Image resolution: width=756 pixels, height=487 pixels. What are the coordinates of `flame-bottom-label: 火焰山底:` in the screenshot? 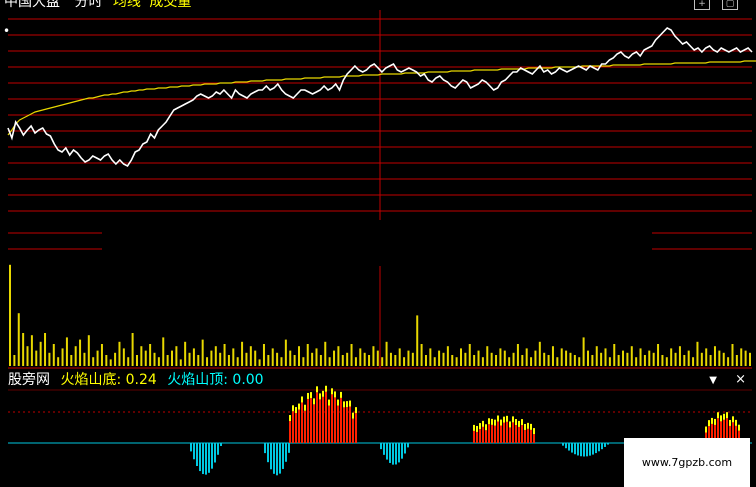 It's located at (91, 380).